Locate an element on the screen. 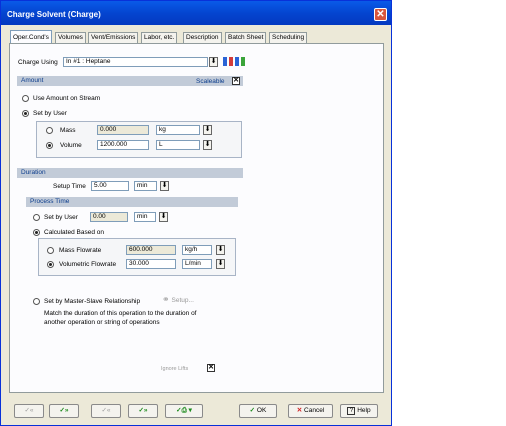  process-set-by-user-radio is located at coordinates (36, 217).